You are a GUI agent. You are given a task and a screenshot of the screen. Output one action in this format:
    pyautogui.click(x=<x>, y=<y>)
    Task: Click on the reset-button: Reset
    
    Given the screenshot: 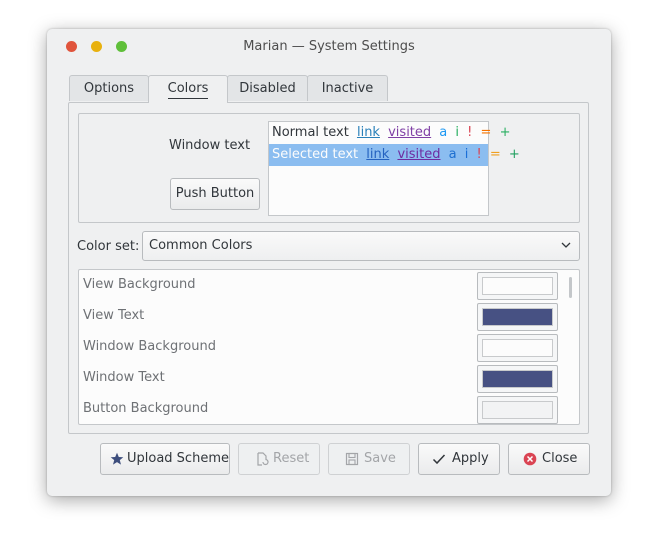 What is the action you would take?
    pyautogui.click(x=279, y=459)
    